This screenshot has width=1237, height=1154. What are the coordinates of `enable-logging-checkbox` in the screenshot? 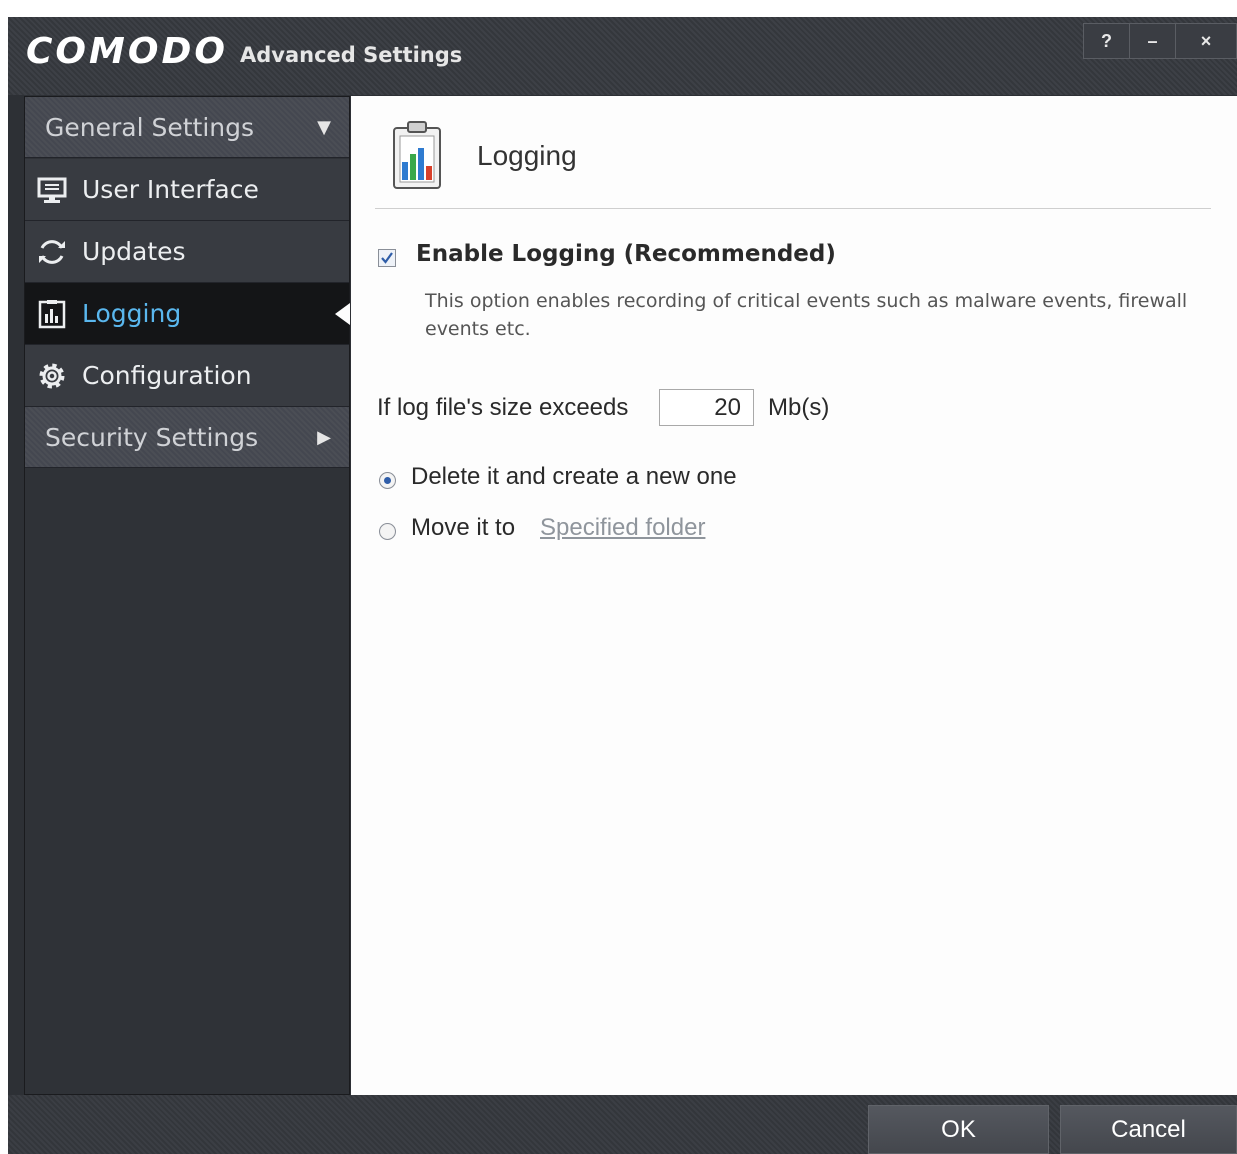 It's located at (387, 258).